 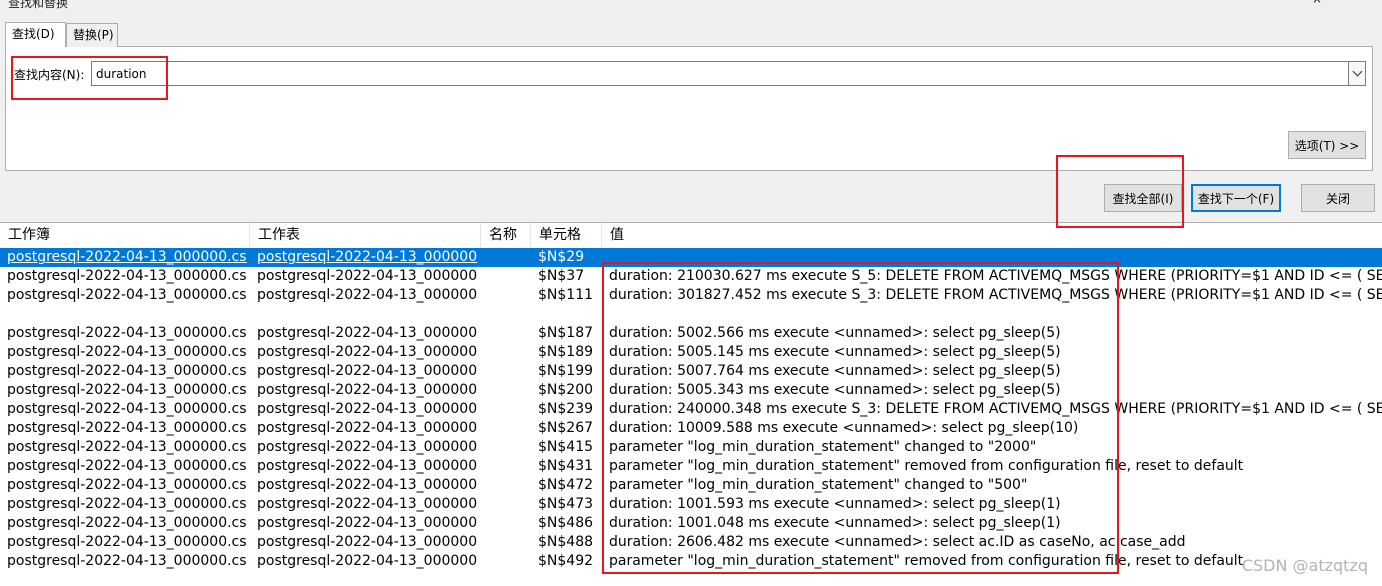 I want to click on close-button: 关闭, so click(x=1338, y=198).